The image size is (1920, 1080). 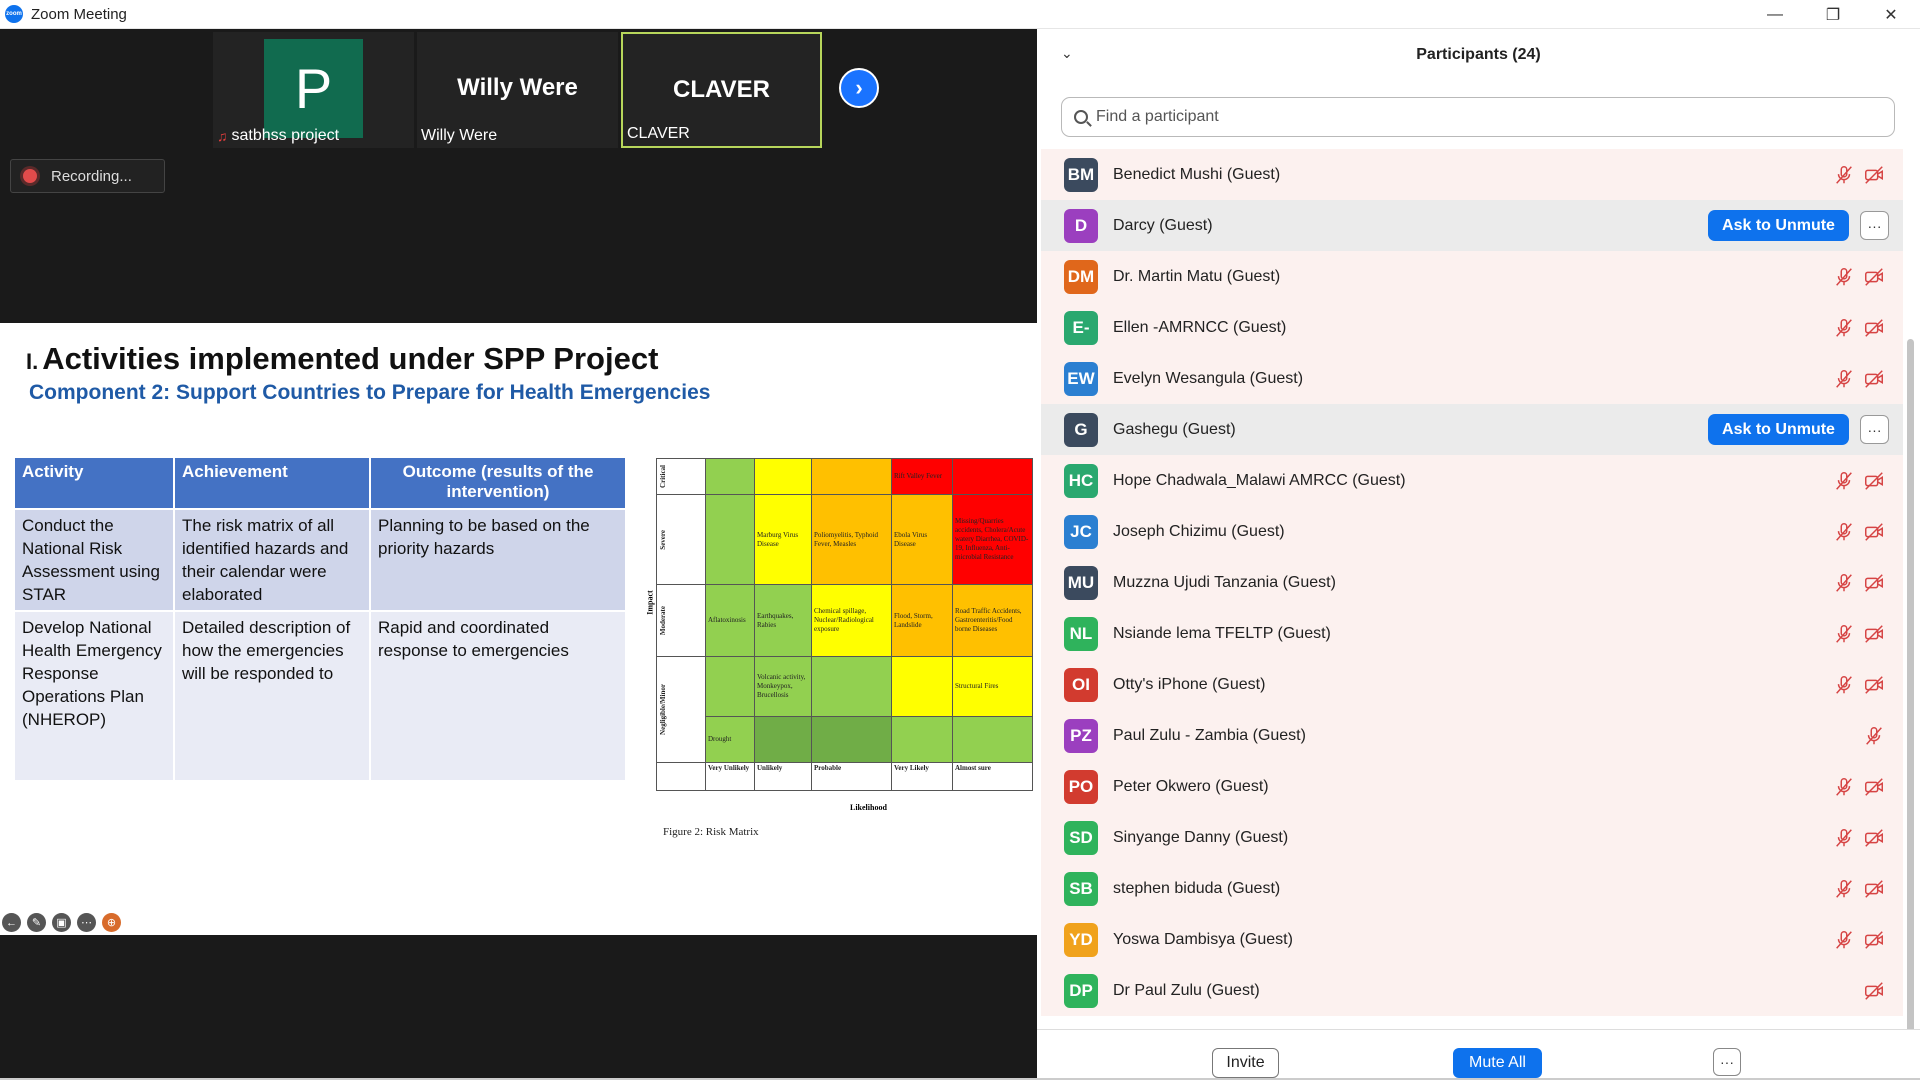 What do you see at coordinates (11, 922) in the screenshot?
I see `back-icon: ←` at bounding box center [11, 922].